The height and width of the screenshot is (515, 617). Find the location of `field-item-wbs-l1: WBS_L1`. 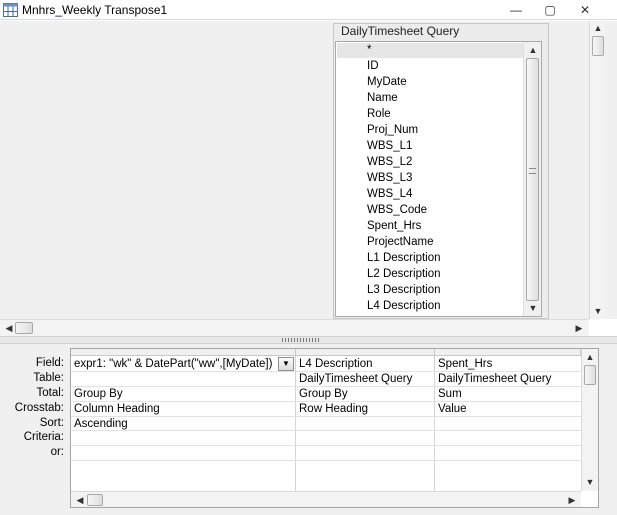

field-item-wbs-l1: WBS_L1 is located at coordinates (389, 146).